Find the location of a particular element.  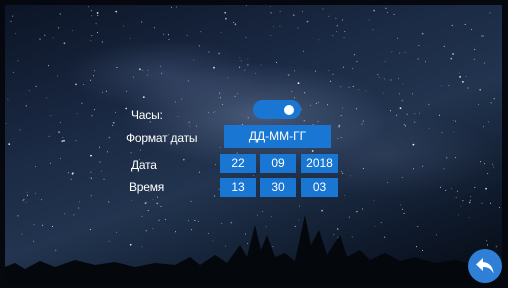

back-button is located at coordinates (485, 266).